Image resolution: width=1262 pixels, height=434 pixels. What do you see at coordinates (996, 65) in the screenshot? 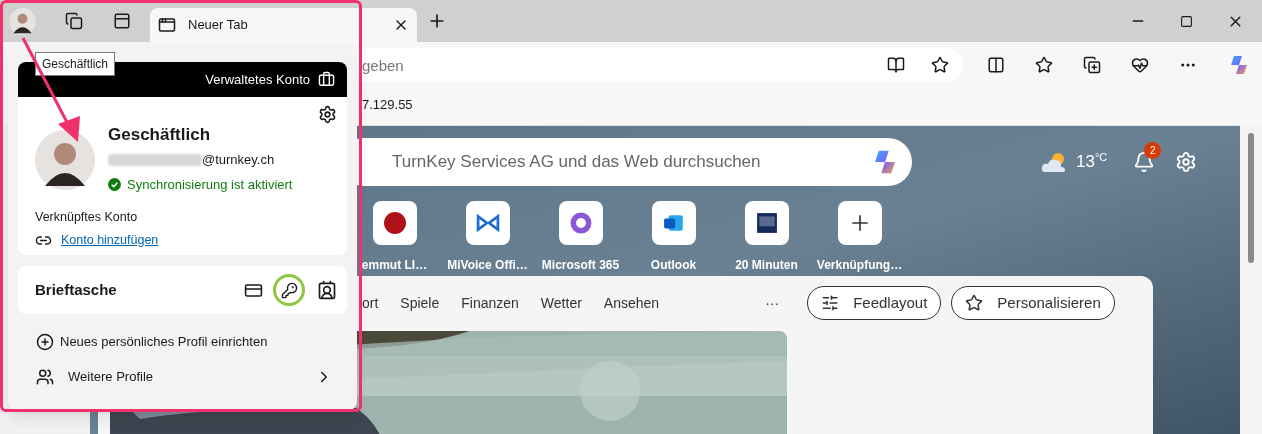
I see `split-screen-icon` at bounding box center [996, 65].